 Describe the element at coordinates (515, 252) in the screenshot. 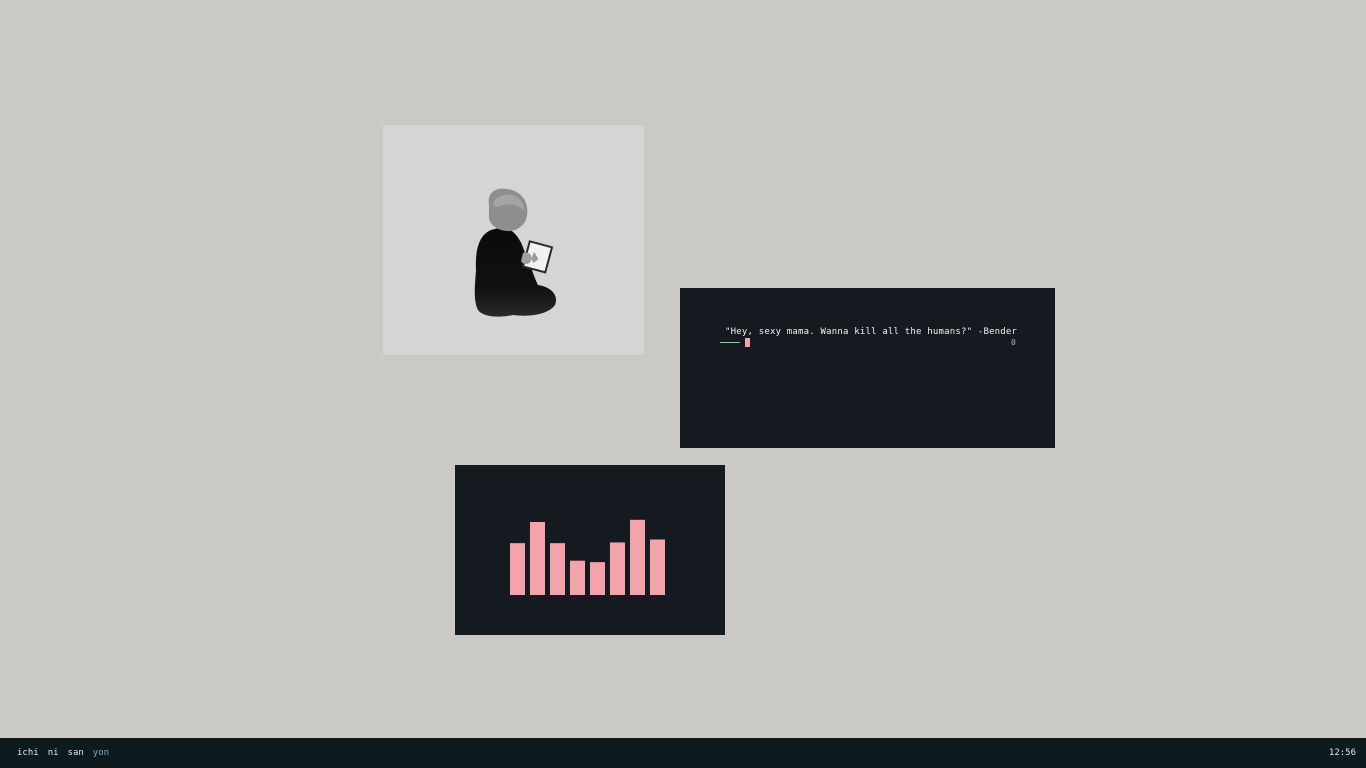

I see `person-reading-illustration` at that location.